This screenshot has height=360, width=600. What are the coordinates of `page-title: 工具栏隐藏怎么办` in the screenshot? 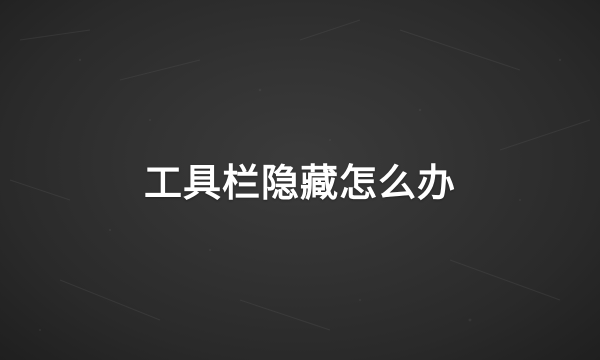 It's located at (299, 183).